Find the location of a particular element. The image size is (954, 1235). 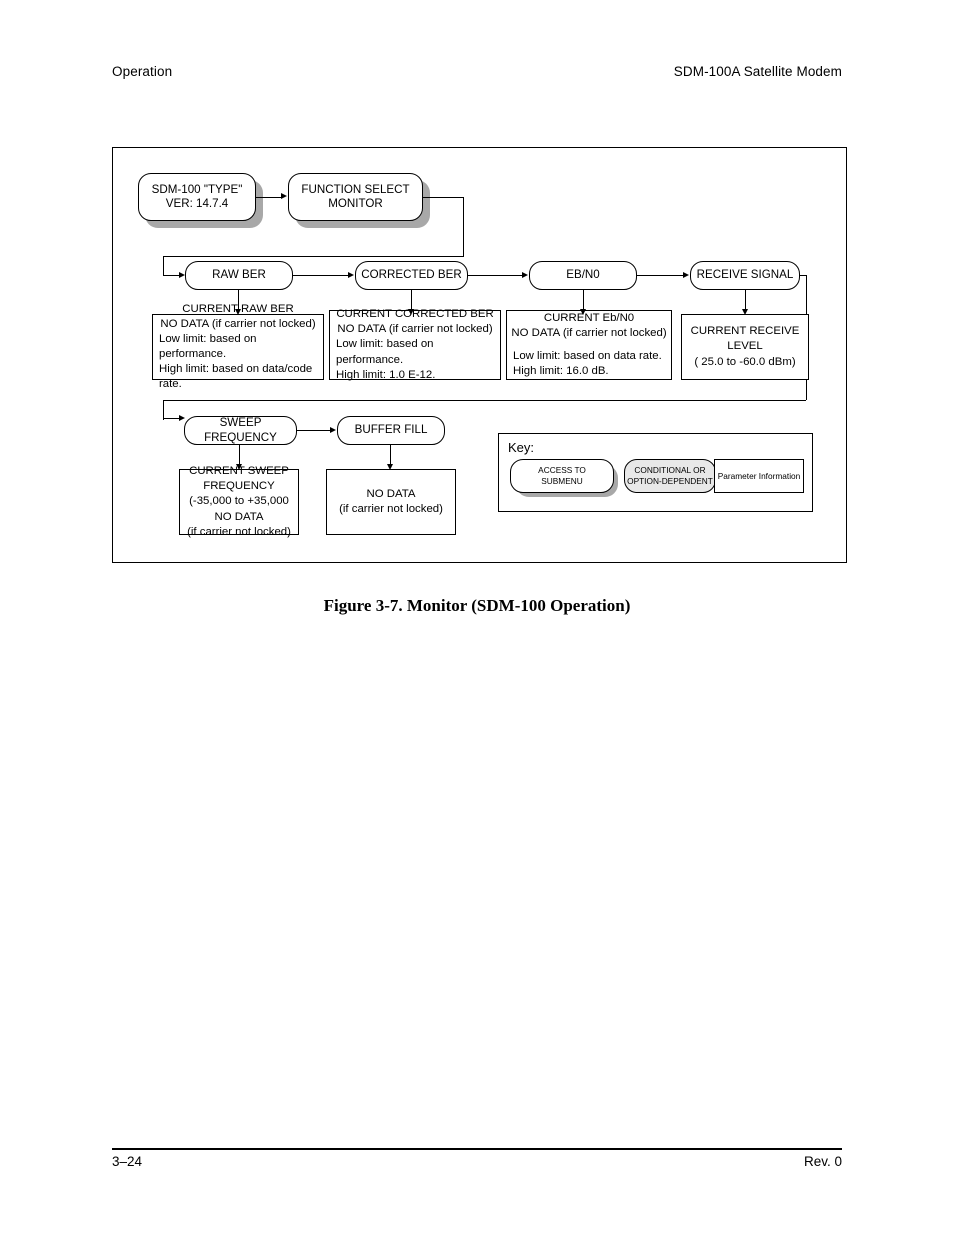

arrow-corrected-down is located at coordinates (411, 312).